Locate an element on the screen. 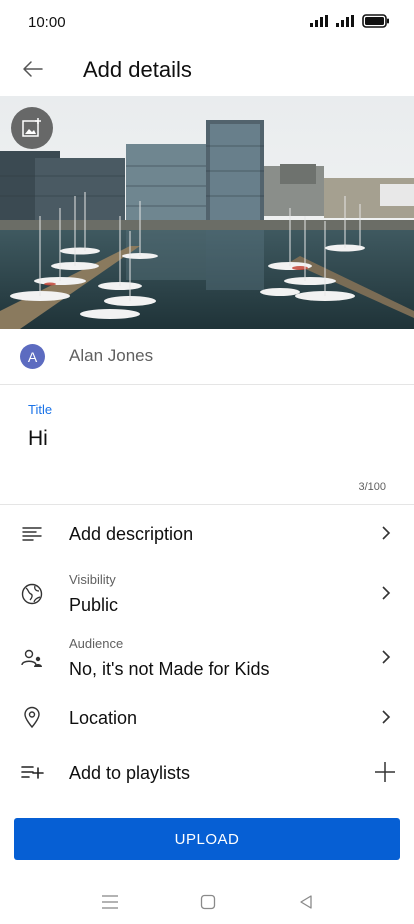  status-icons is located at coordinates (350, 21).